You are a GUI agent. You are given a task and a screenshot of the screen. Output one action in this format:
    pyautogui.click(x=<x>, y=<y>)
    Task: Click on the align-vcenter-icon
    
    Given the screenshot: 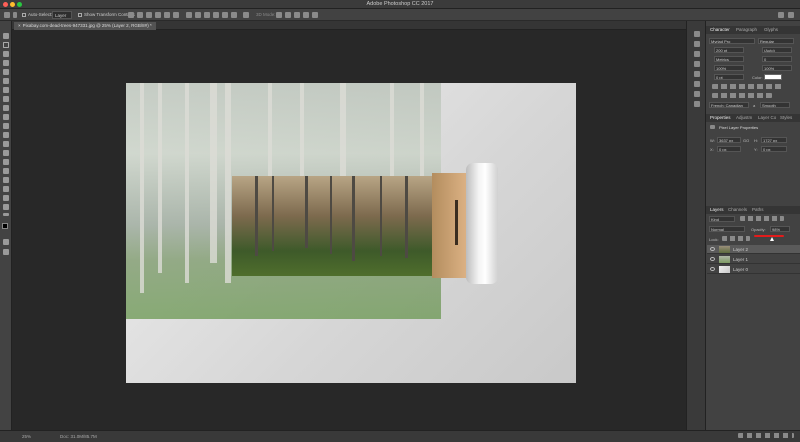 What is the action you would take?
    pyautogui.click(x=140, y=15)
    